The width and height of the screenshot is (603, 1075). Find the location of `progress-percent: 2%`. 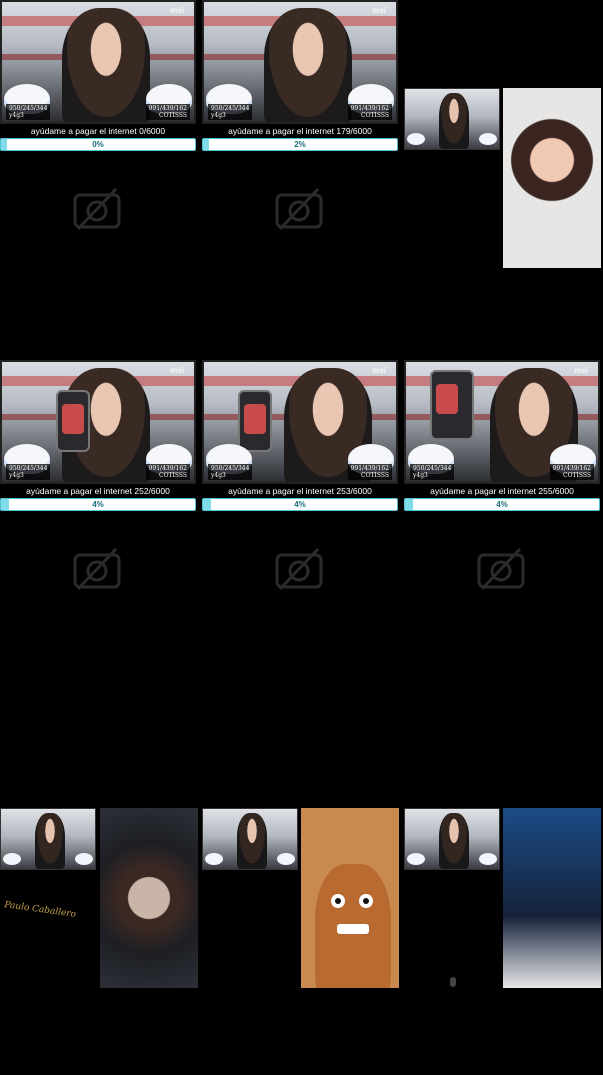

progress-percent: 2% is located at coordinates (300, 144).